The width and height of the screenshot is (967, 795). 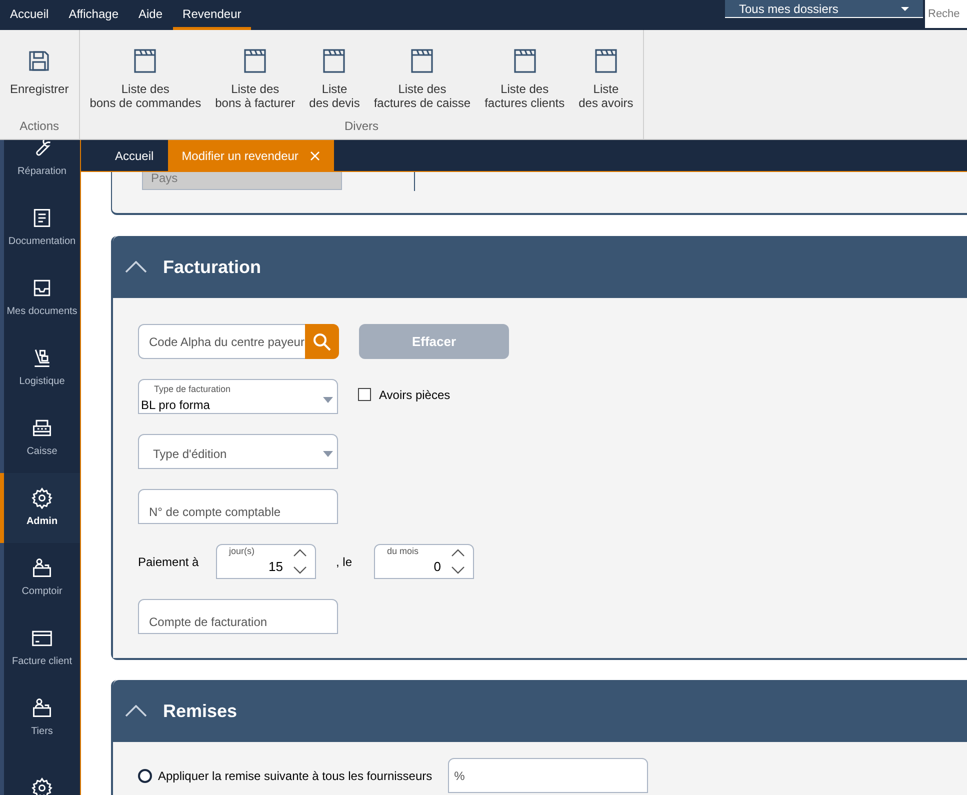 I want to click on ribbon-button: Liste des avoirs, so click(x=606, y=79).